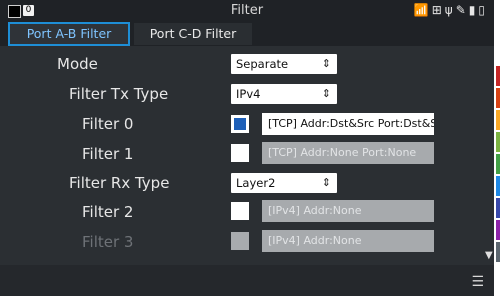 The width and height of the screenshot is (500, 296). What do you see at coordinates (483, 10) in the screenshot?
I see `battery-icon: ▯` at bounding box center [483, 10].